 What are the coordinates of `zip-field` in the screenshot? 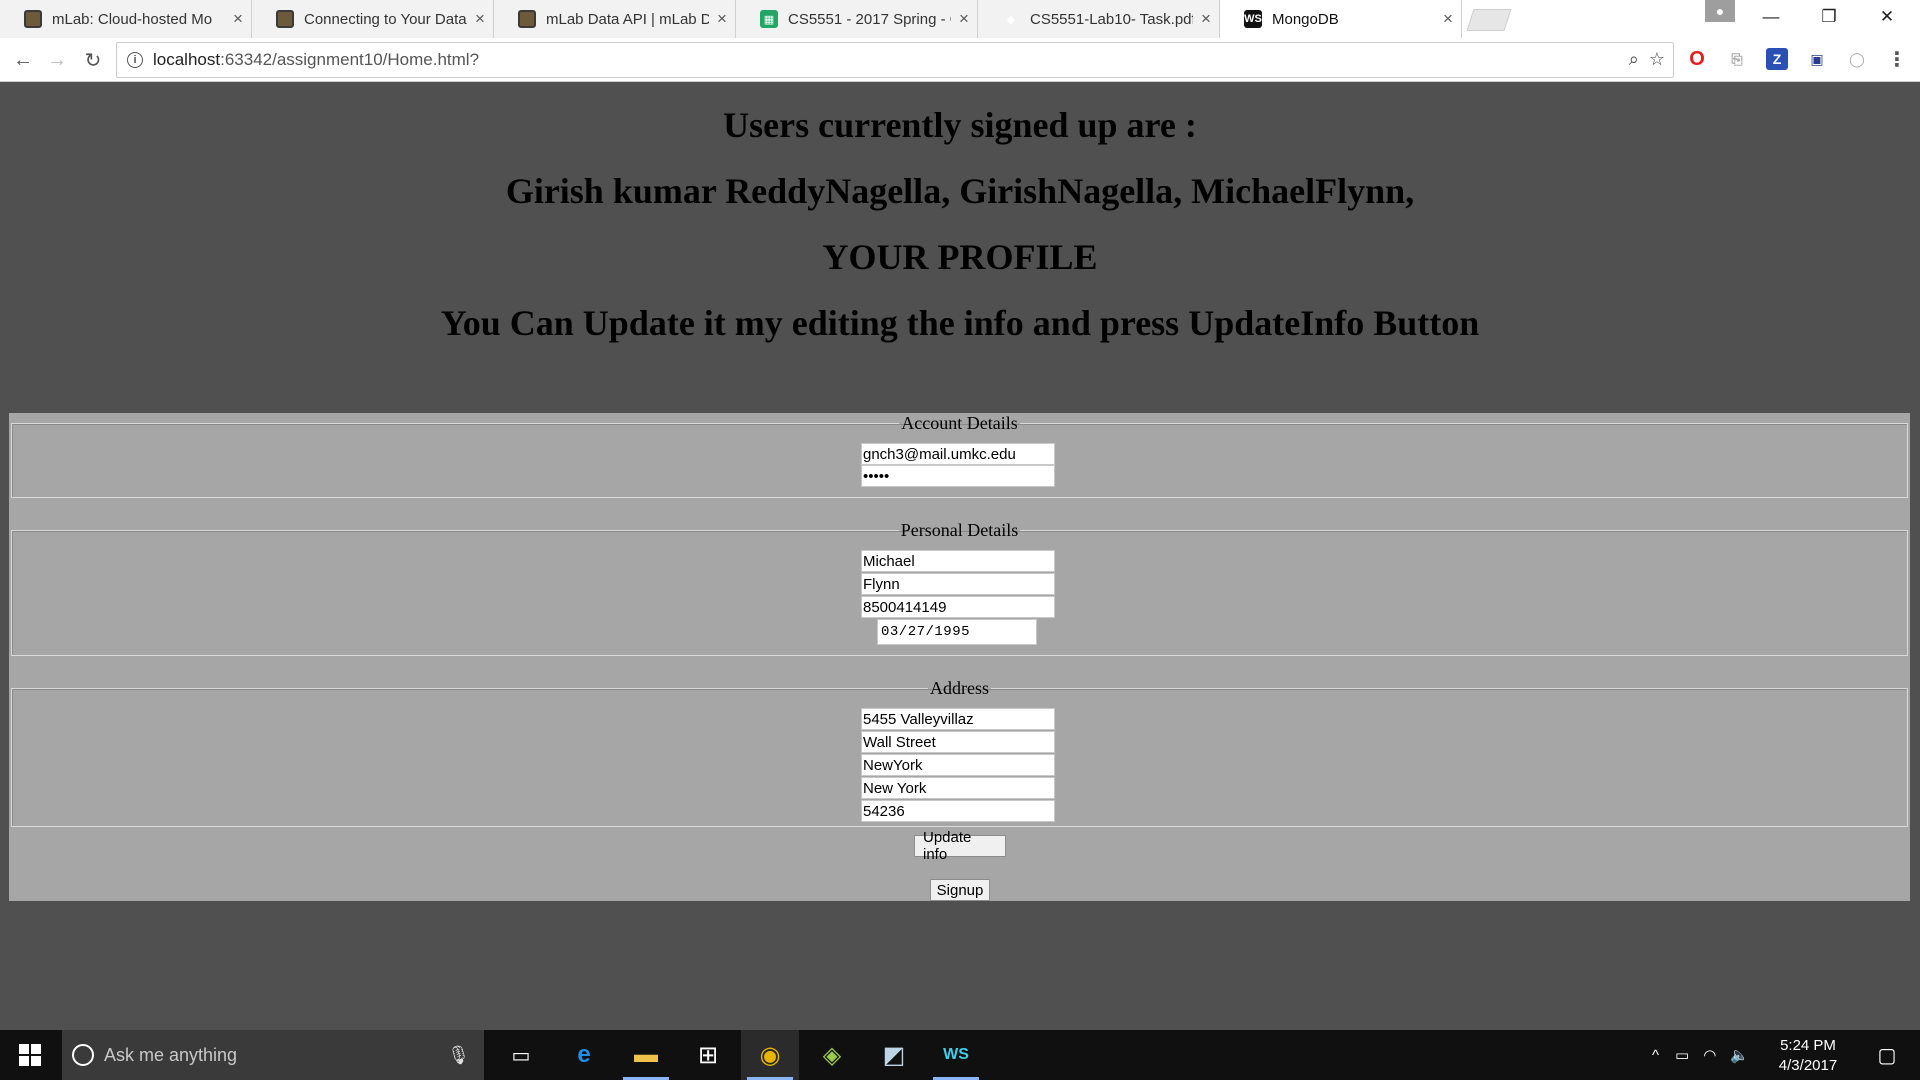 It's located at (958, 811).